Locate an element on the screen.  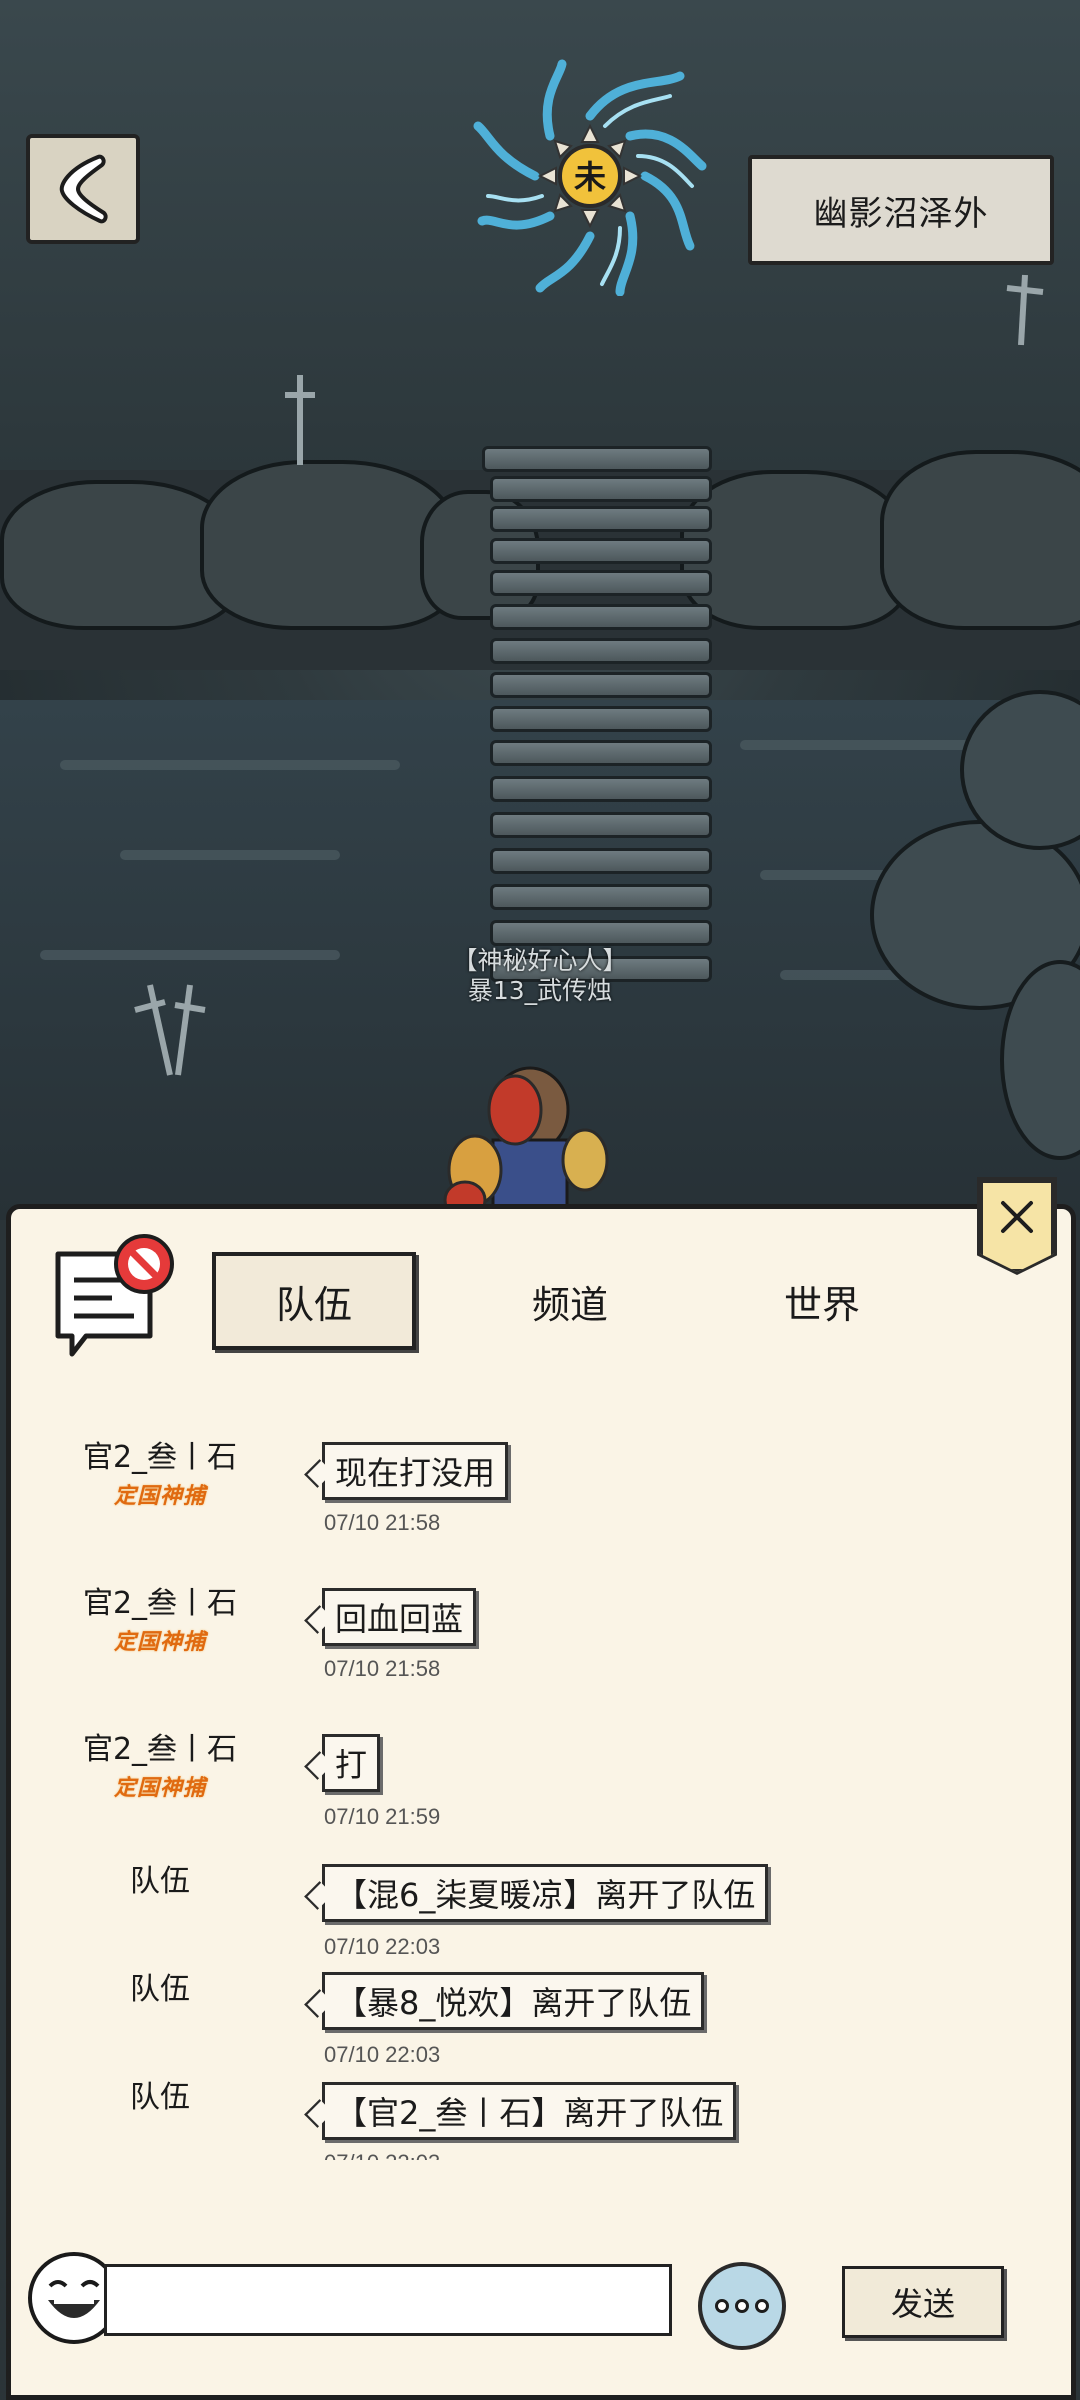
tab-channel: 频道 is located at coordinates (570, 1301).